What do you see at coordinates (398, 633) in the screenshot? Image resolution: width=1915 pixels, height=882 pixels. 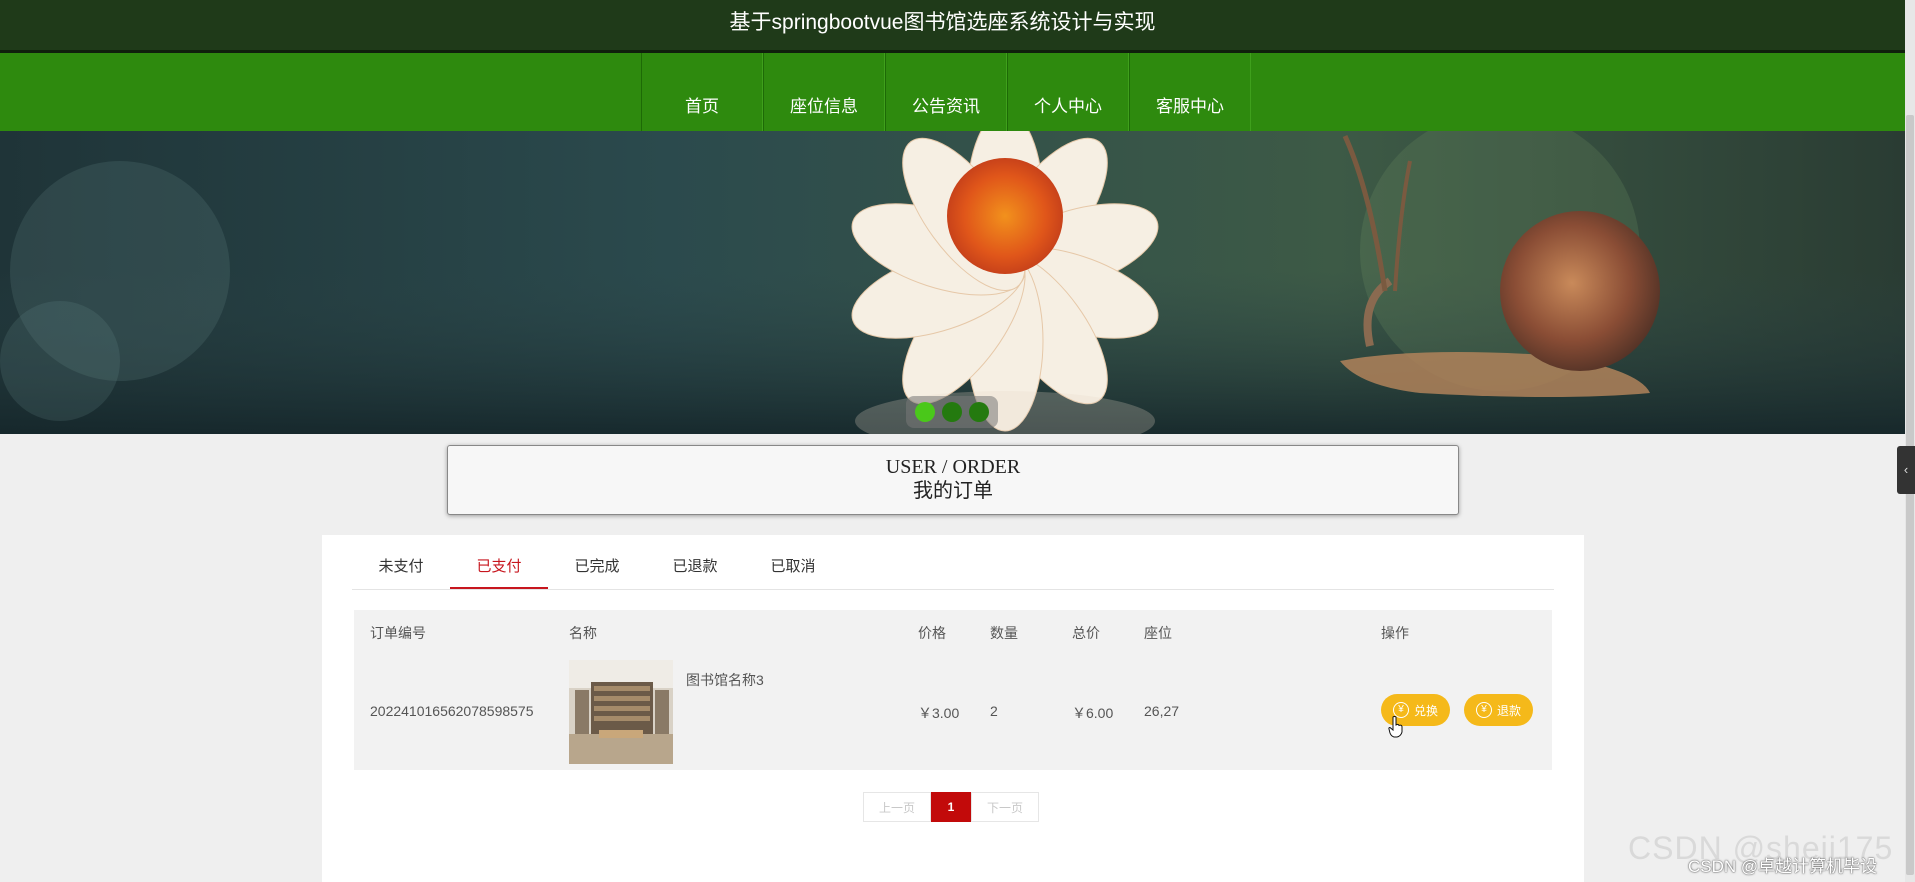 I see `column-header-order-no: 订单编号` at bounding box center [398, 633].